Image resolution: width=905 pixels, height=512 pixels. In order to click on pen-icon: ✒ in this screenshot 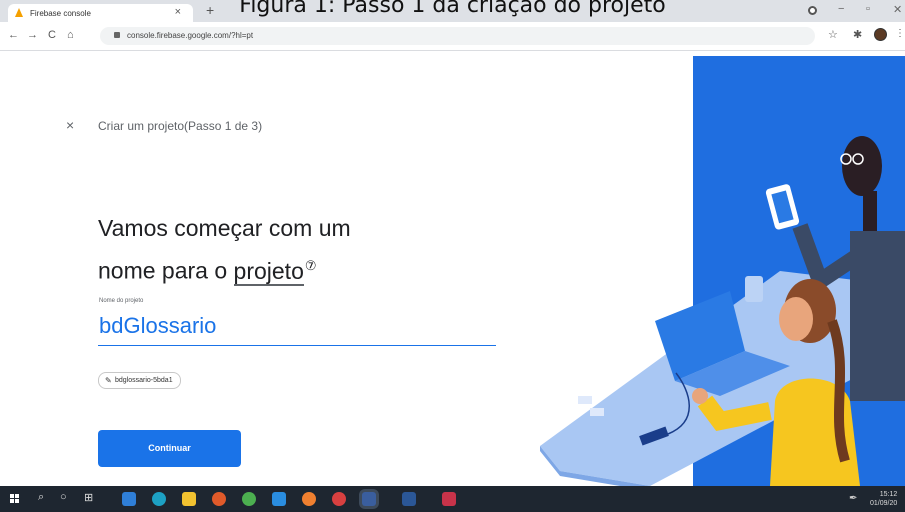, I will do `click(853, 498)`.